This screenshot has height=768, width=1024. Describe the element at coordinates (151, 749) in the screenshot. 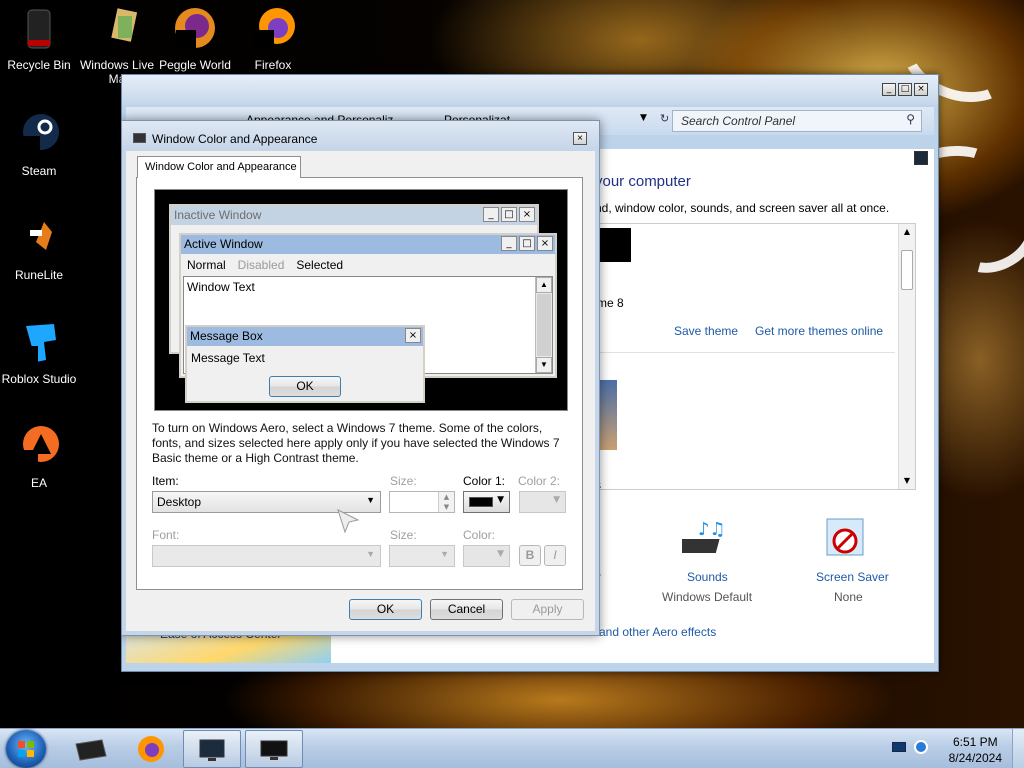

I see `taskbar-firefox` at that location.